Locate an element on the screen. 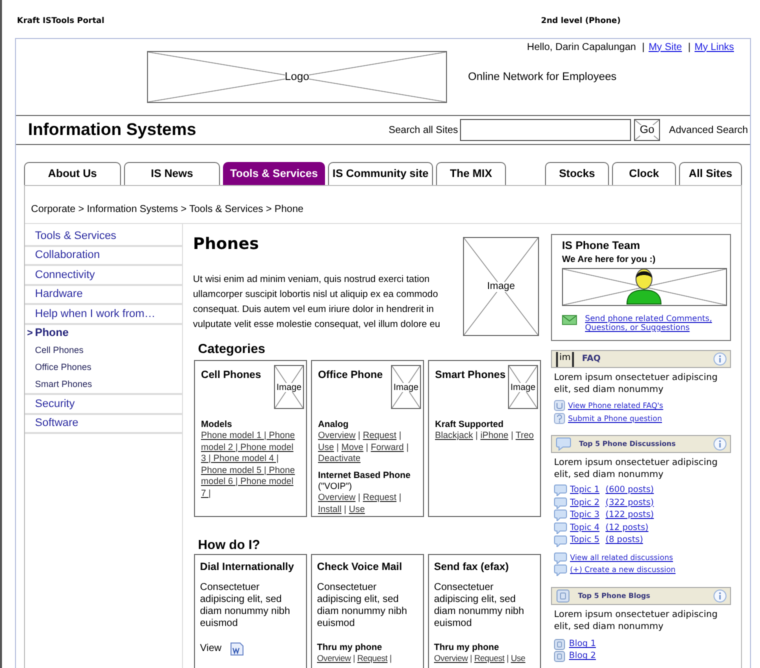 This screenshot has width=760, height=668. team-title: IS Phone Team is located at coordinates (602, 246).